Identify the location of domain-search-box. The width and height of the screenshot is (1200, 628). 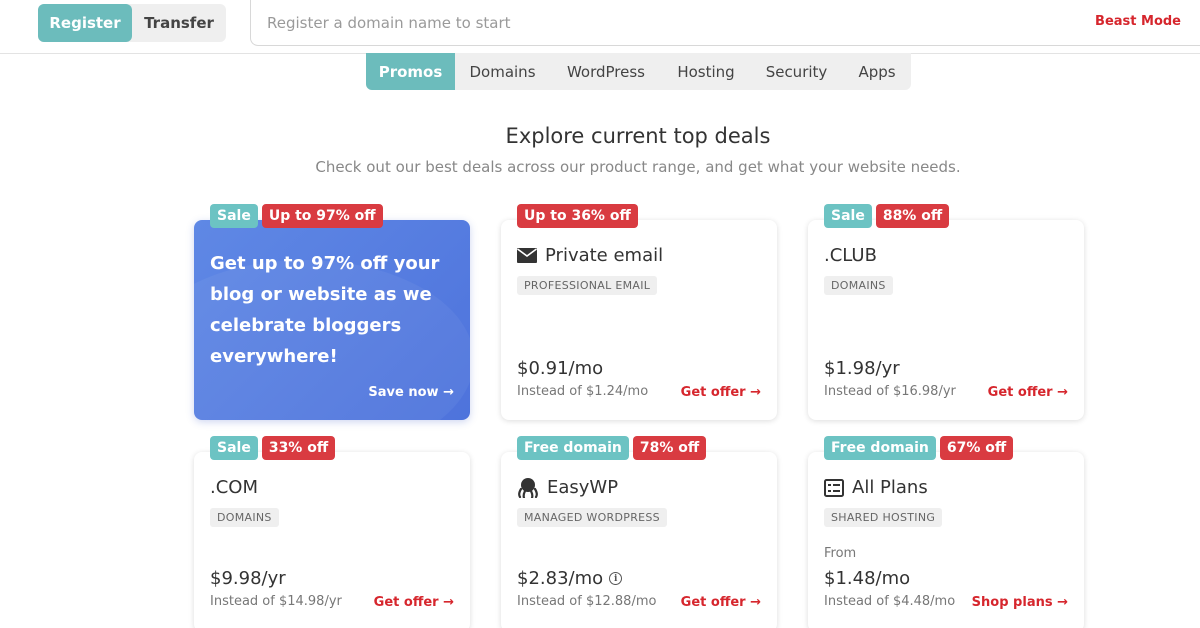
(725, 23).